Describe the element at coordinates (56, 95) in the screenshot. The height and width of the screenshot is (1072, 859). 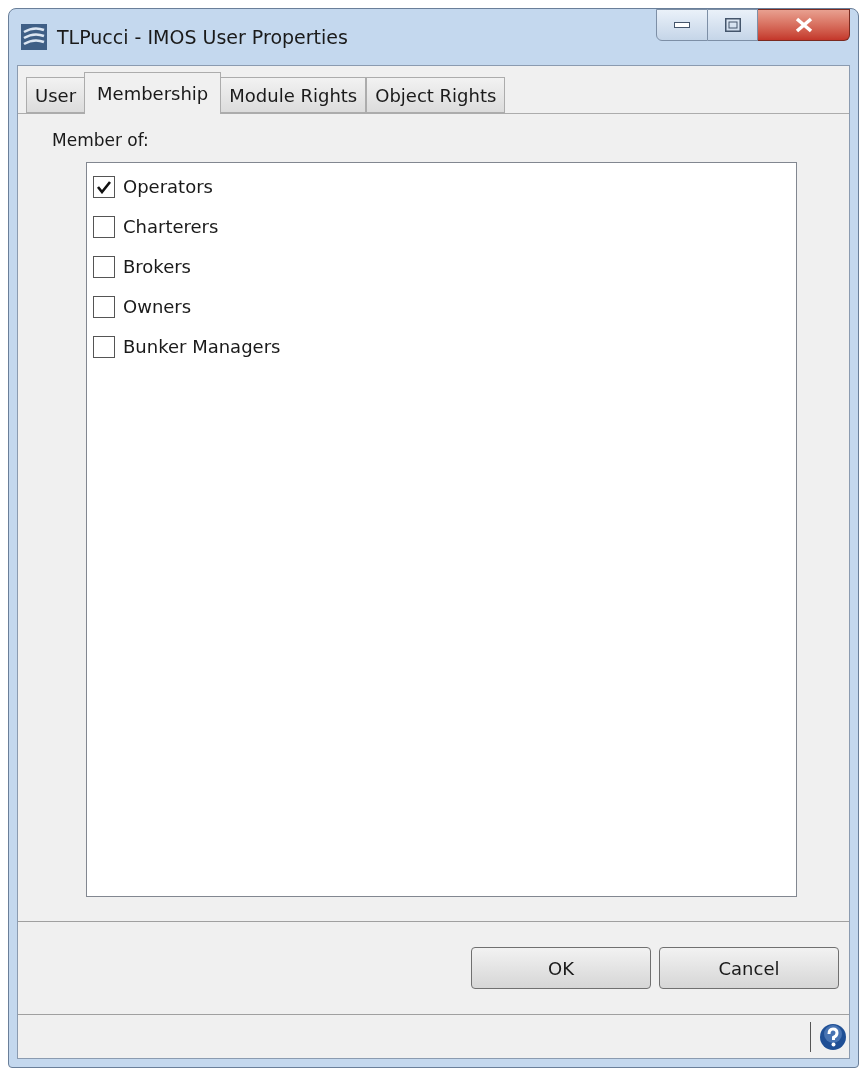
I see `tab: User` at that location.